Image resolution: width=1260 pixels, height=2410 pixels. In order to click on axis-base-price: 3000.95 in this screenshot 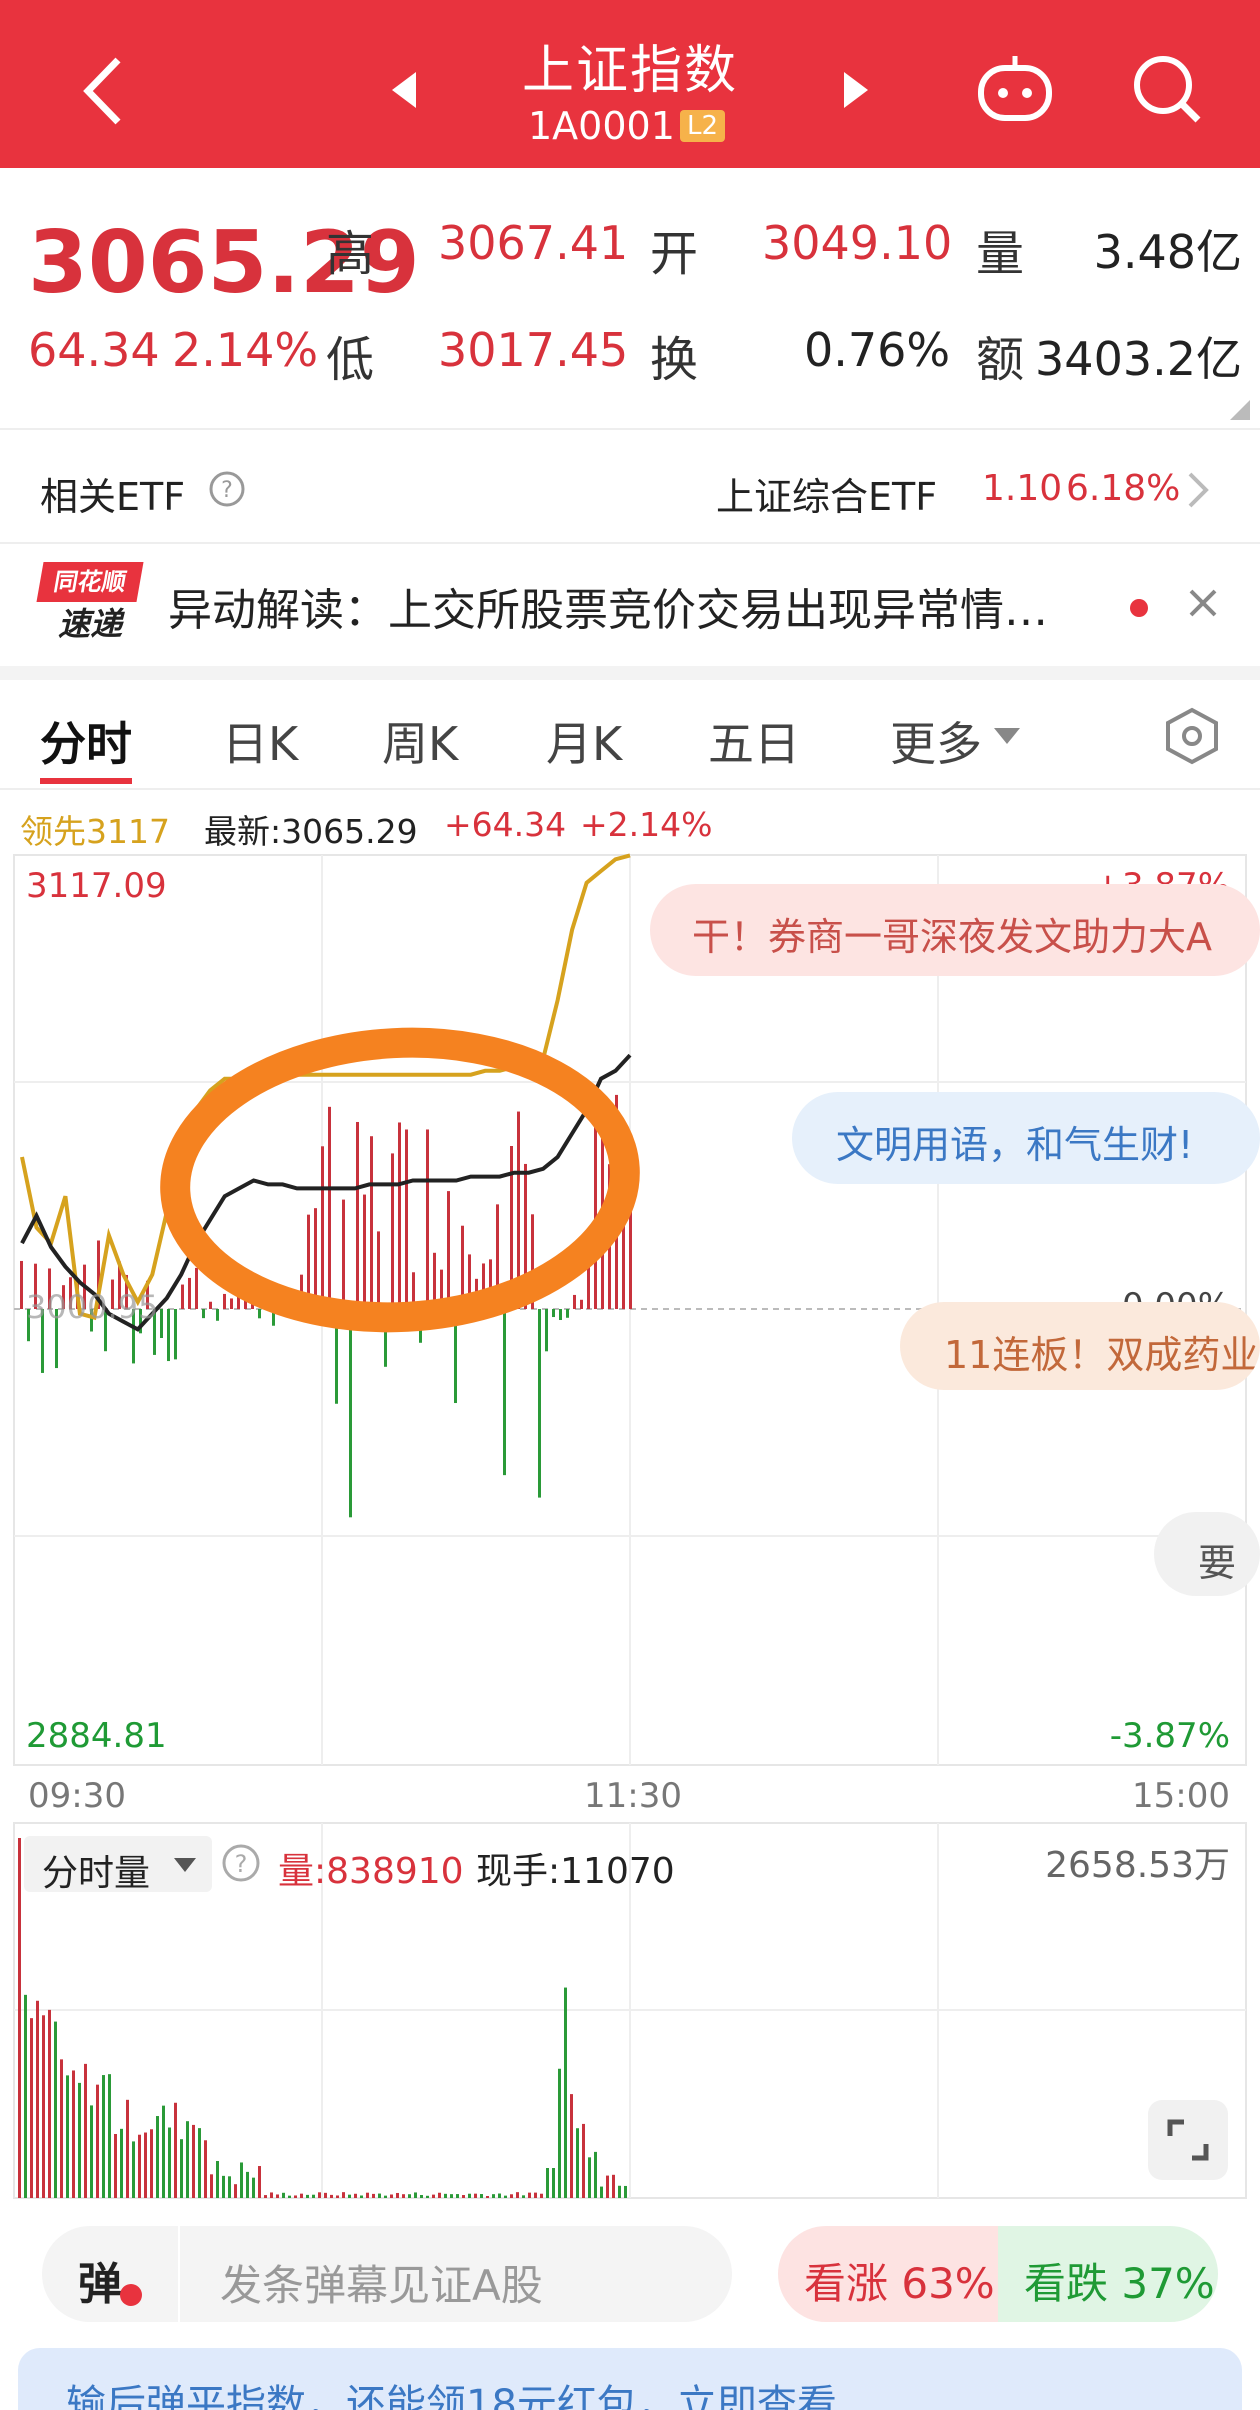, I will do `click(92, 1307)`.